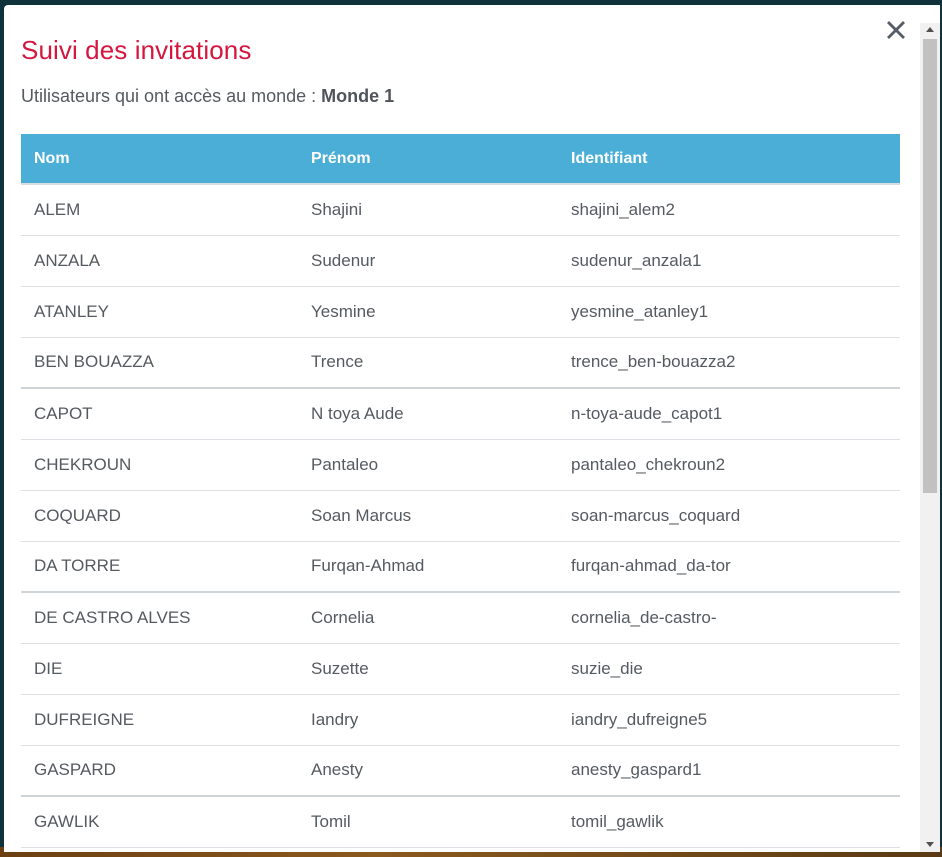 This screenshot has height=857, width=942. What do you see at coordinates (428, 363) in the screenshot?
I see `cell-prenom: Trence` at bounding box center [428, 363].